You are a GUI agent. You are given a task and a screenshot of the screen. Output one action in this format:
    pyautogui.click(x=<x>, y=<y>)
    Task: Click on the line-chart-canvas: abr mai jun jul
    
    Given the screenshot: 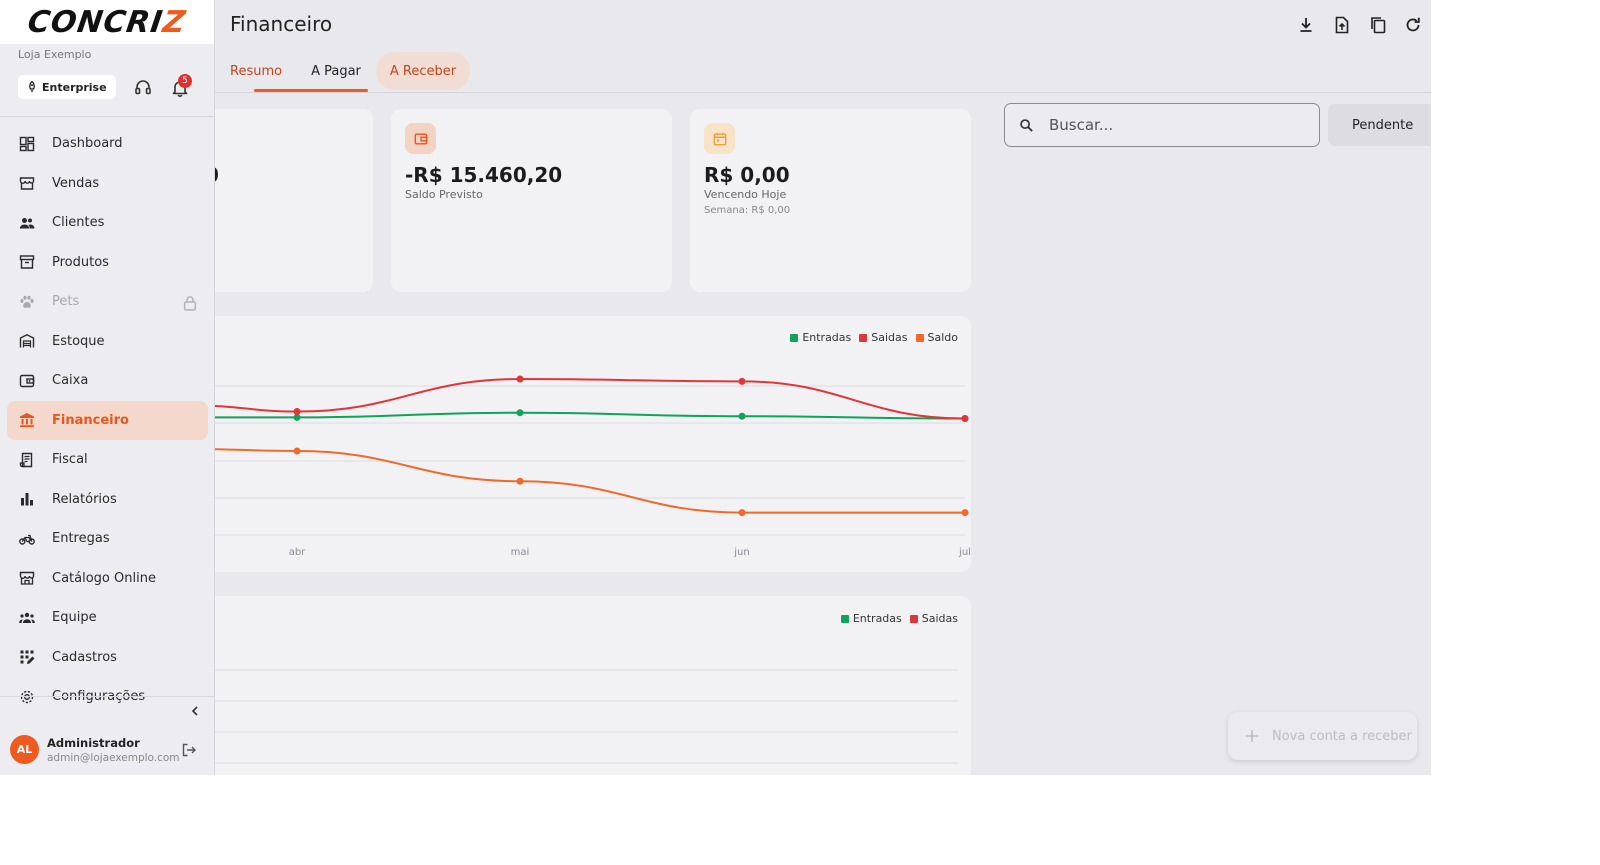 What is the action you would take?
    pyautogui.click(x=593, y=466)
    